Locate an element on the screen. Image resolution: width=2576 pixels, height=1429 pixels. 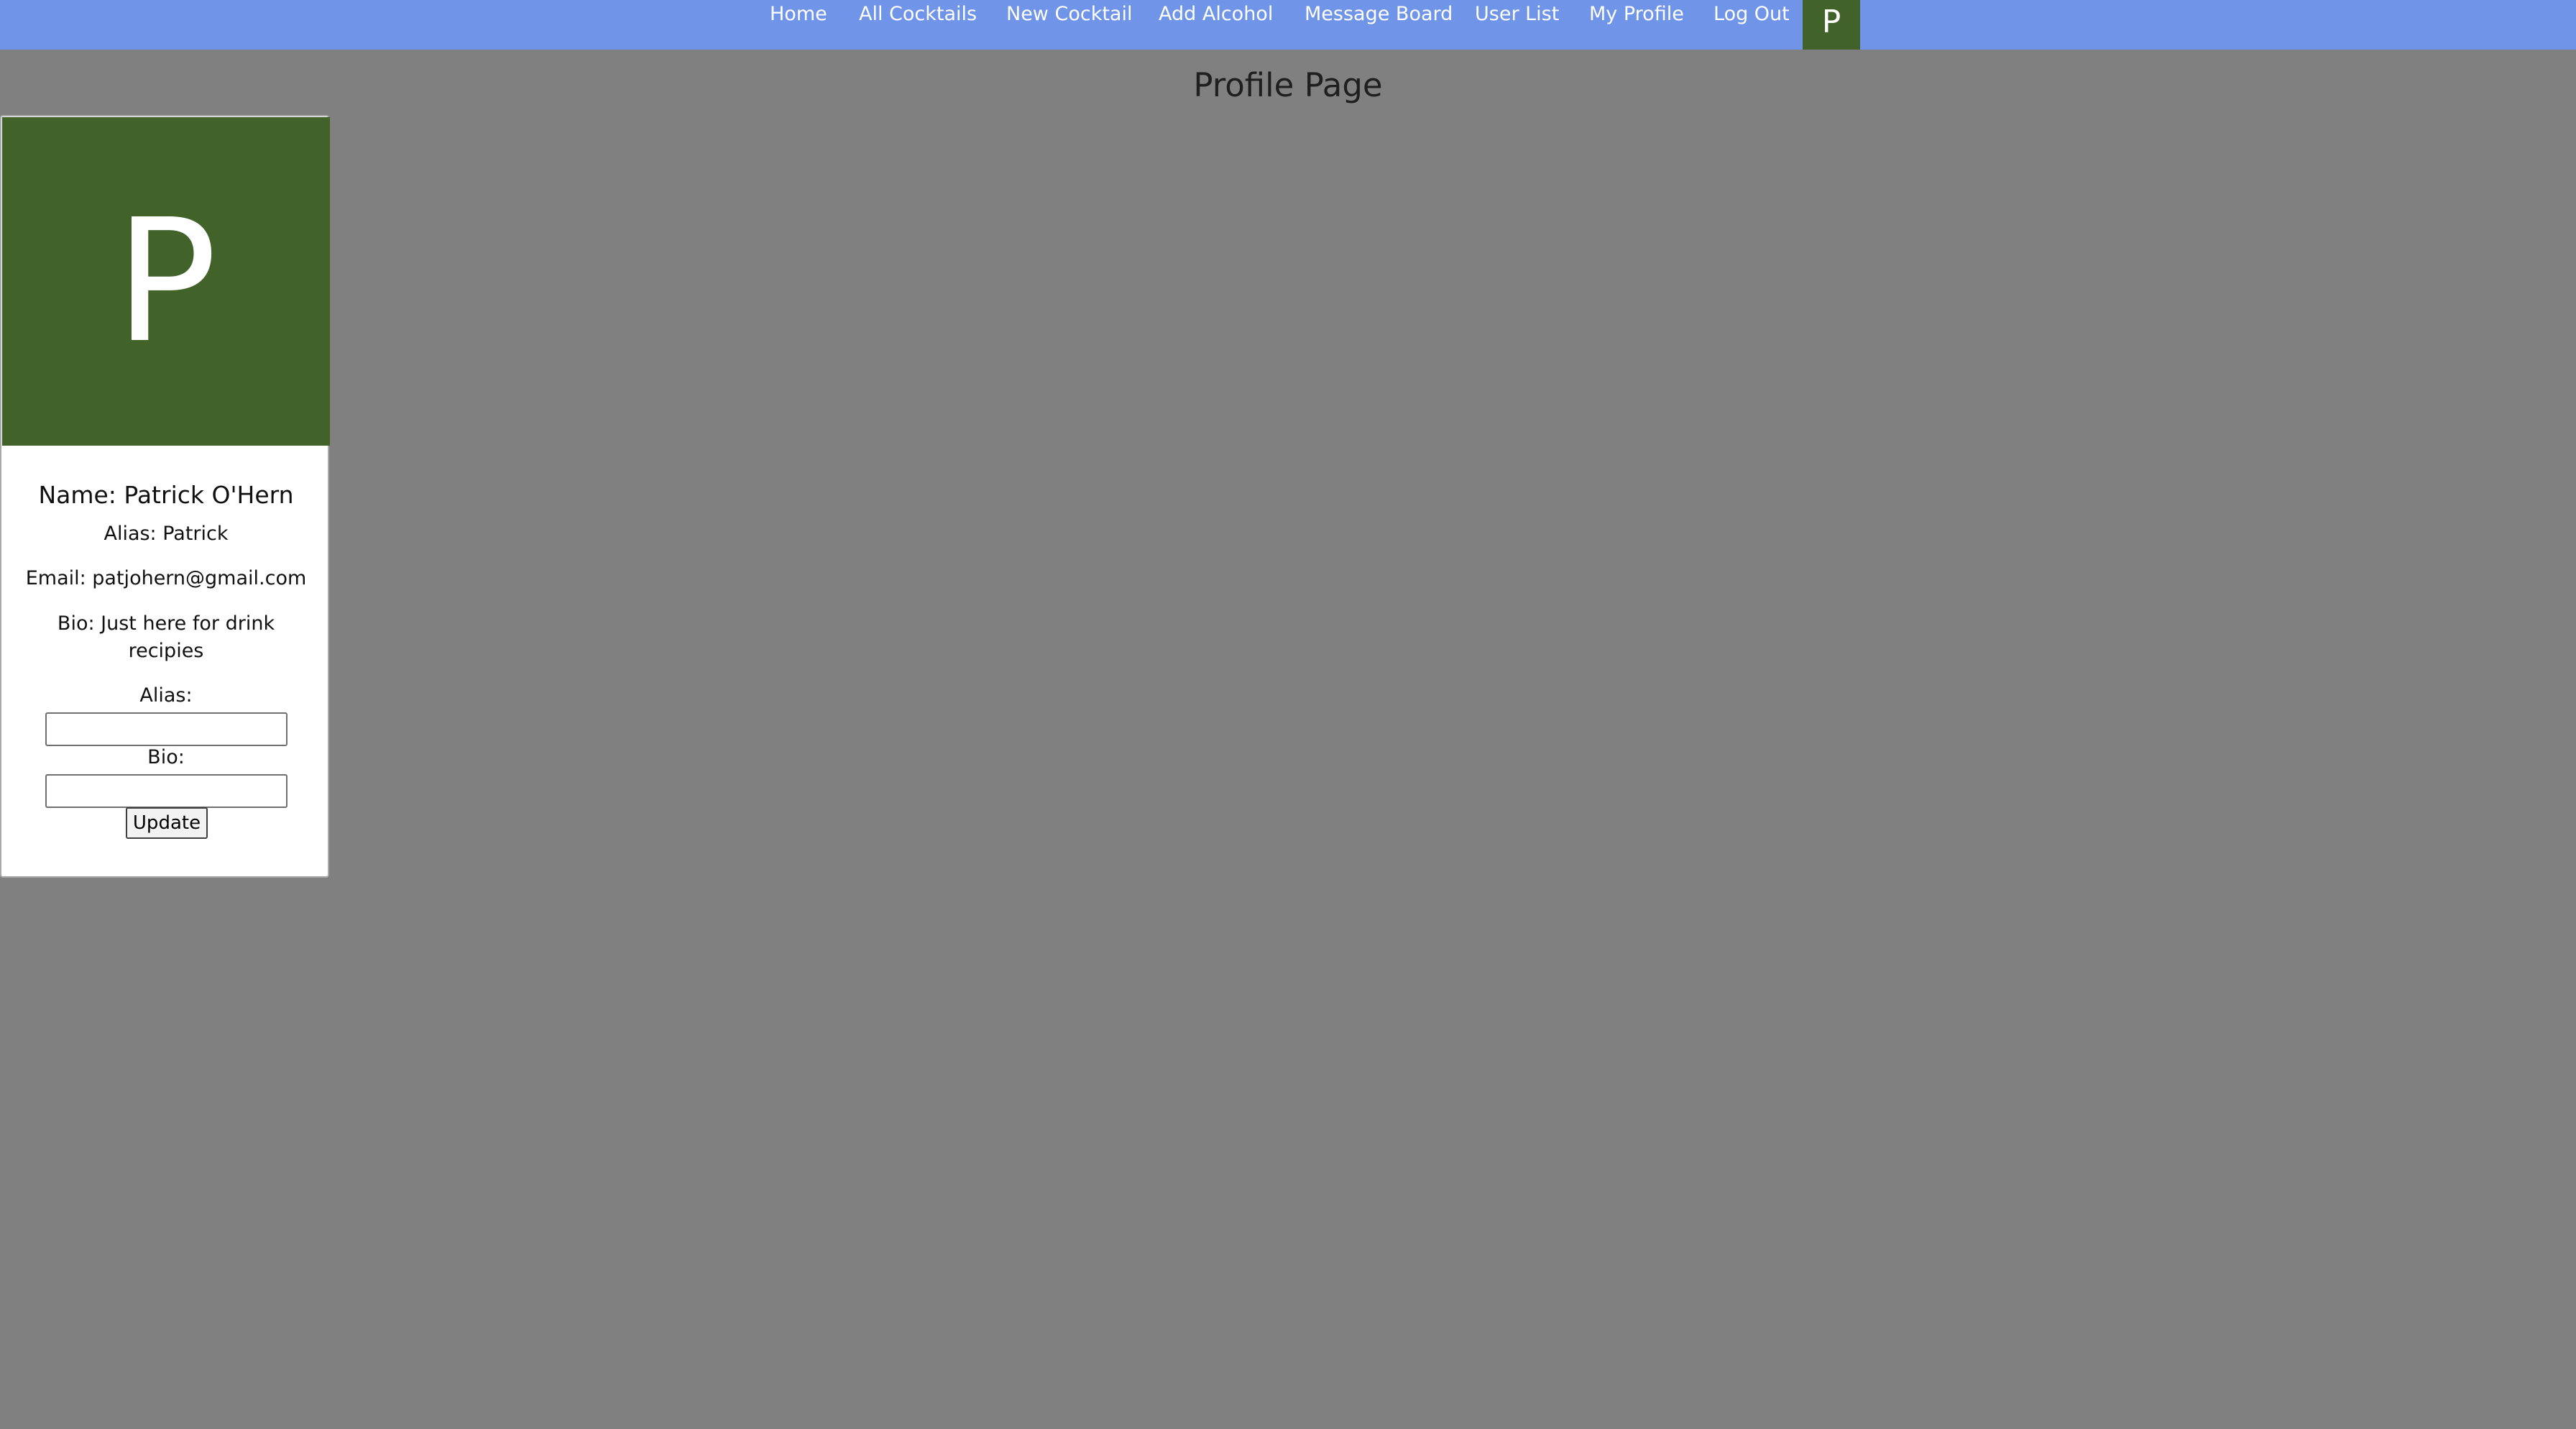
bio-input is located at coordinates (166, 791).